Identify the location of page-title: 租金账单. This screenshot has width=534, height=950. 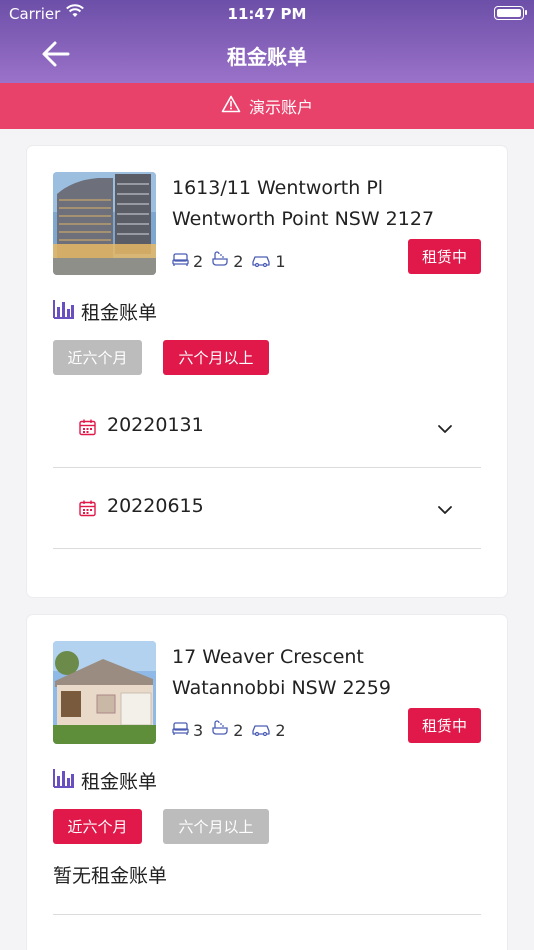
(267, 57).